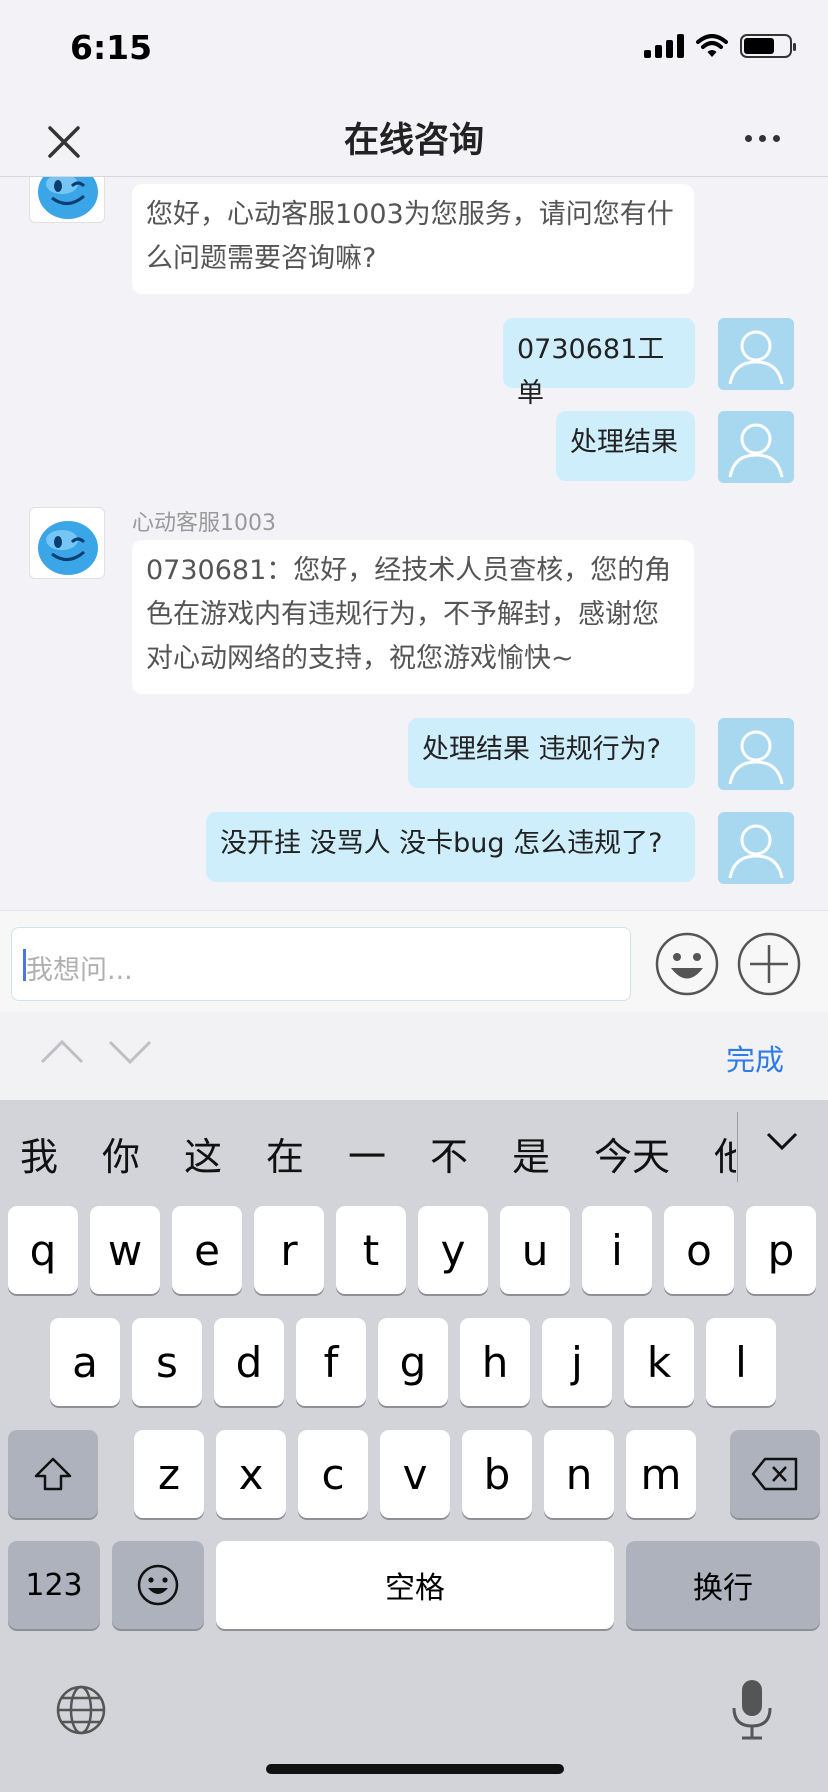 The height and width of the screenshot is (1792, 828). What do you see at coordinates (43, 1250) in the screenshot?
I see `key-q: q` at bounding box center [43, 1250].